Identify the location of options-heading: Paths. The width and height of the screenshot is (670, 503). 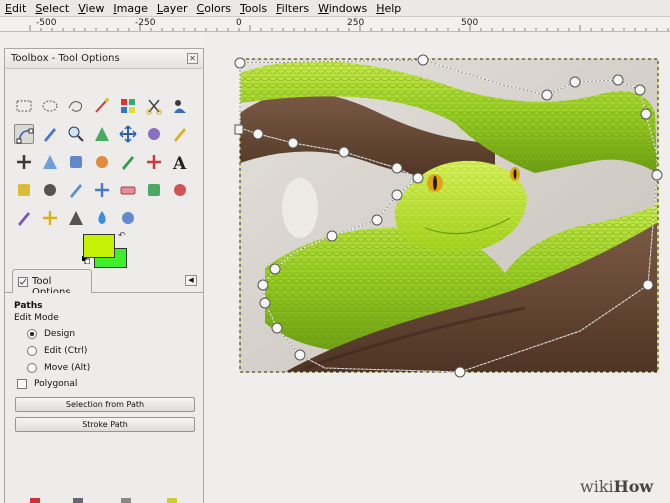
(28, 306).